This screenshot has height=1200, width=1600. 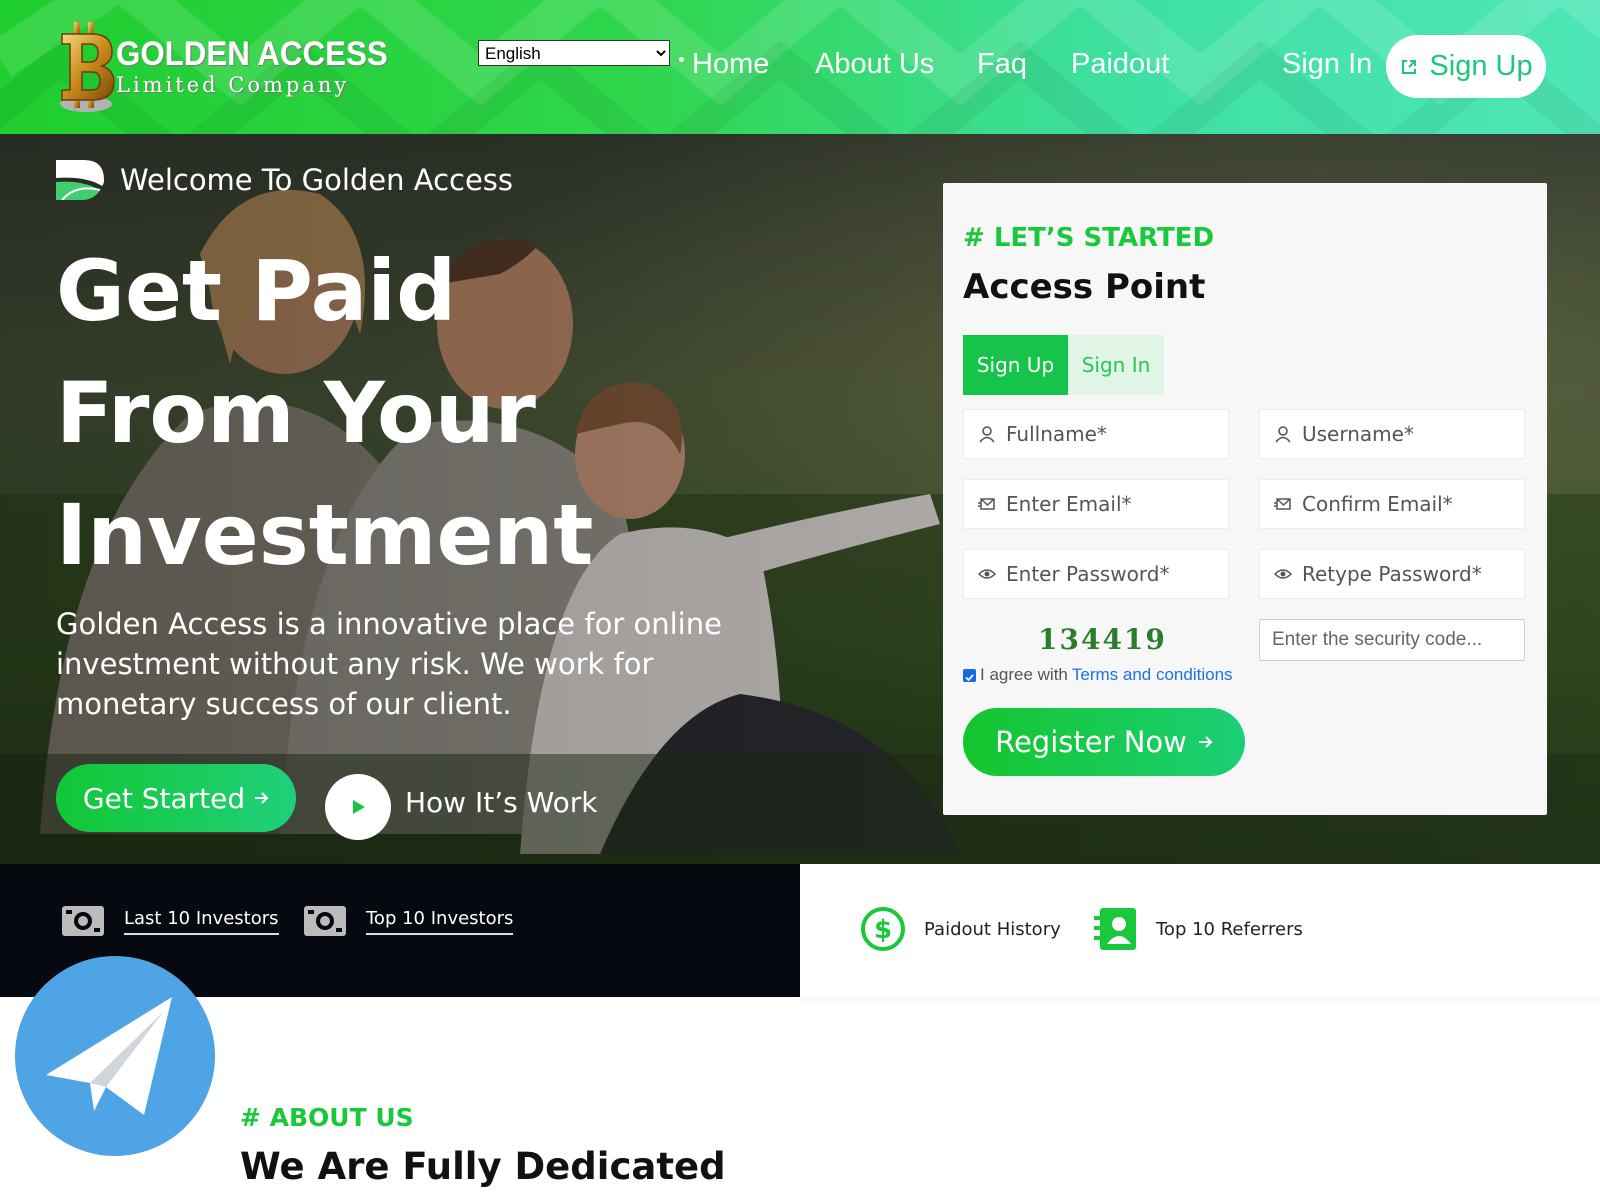 I want to click on tab-sign-in: Sign In, so click(x=1116, y=365).